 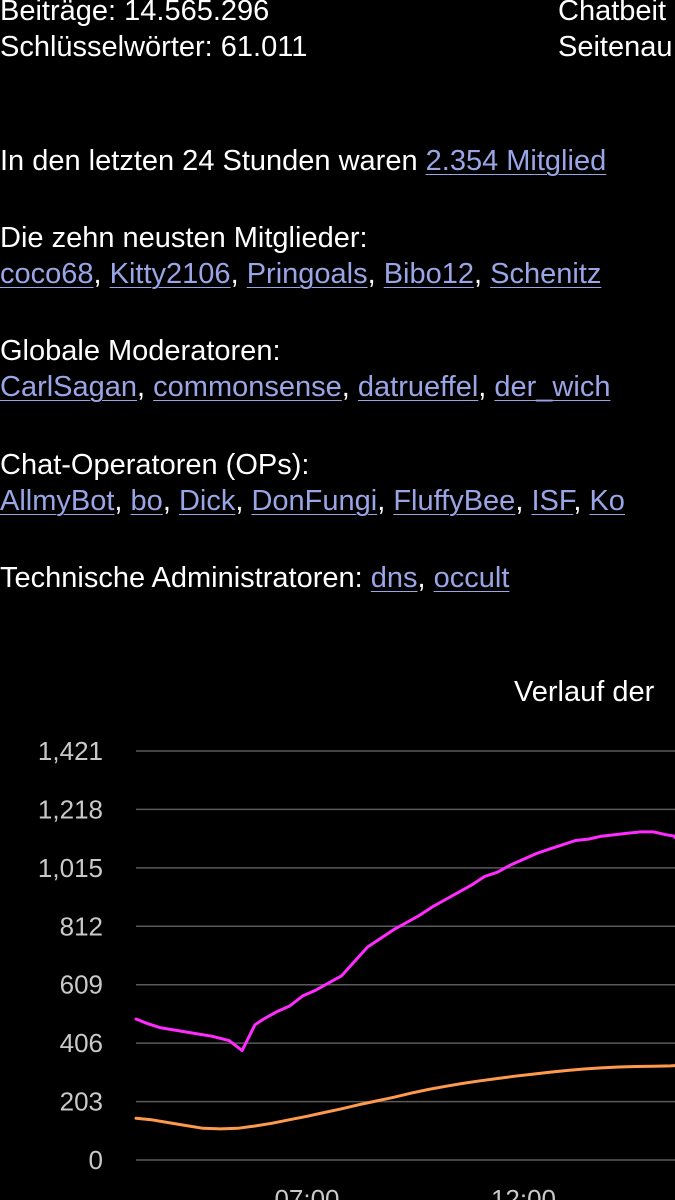 I want to click on tech-admins: Technische Administratoren: dns, occult, so click(x=255, y=578).